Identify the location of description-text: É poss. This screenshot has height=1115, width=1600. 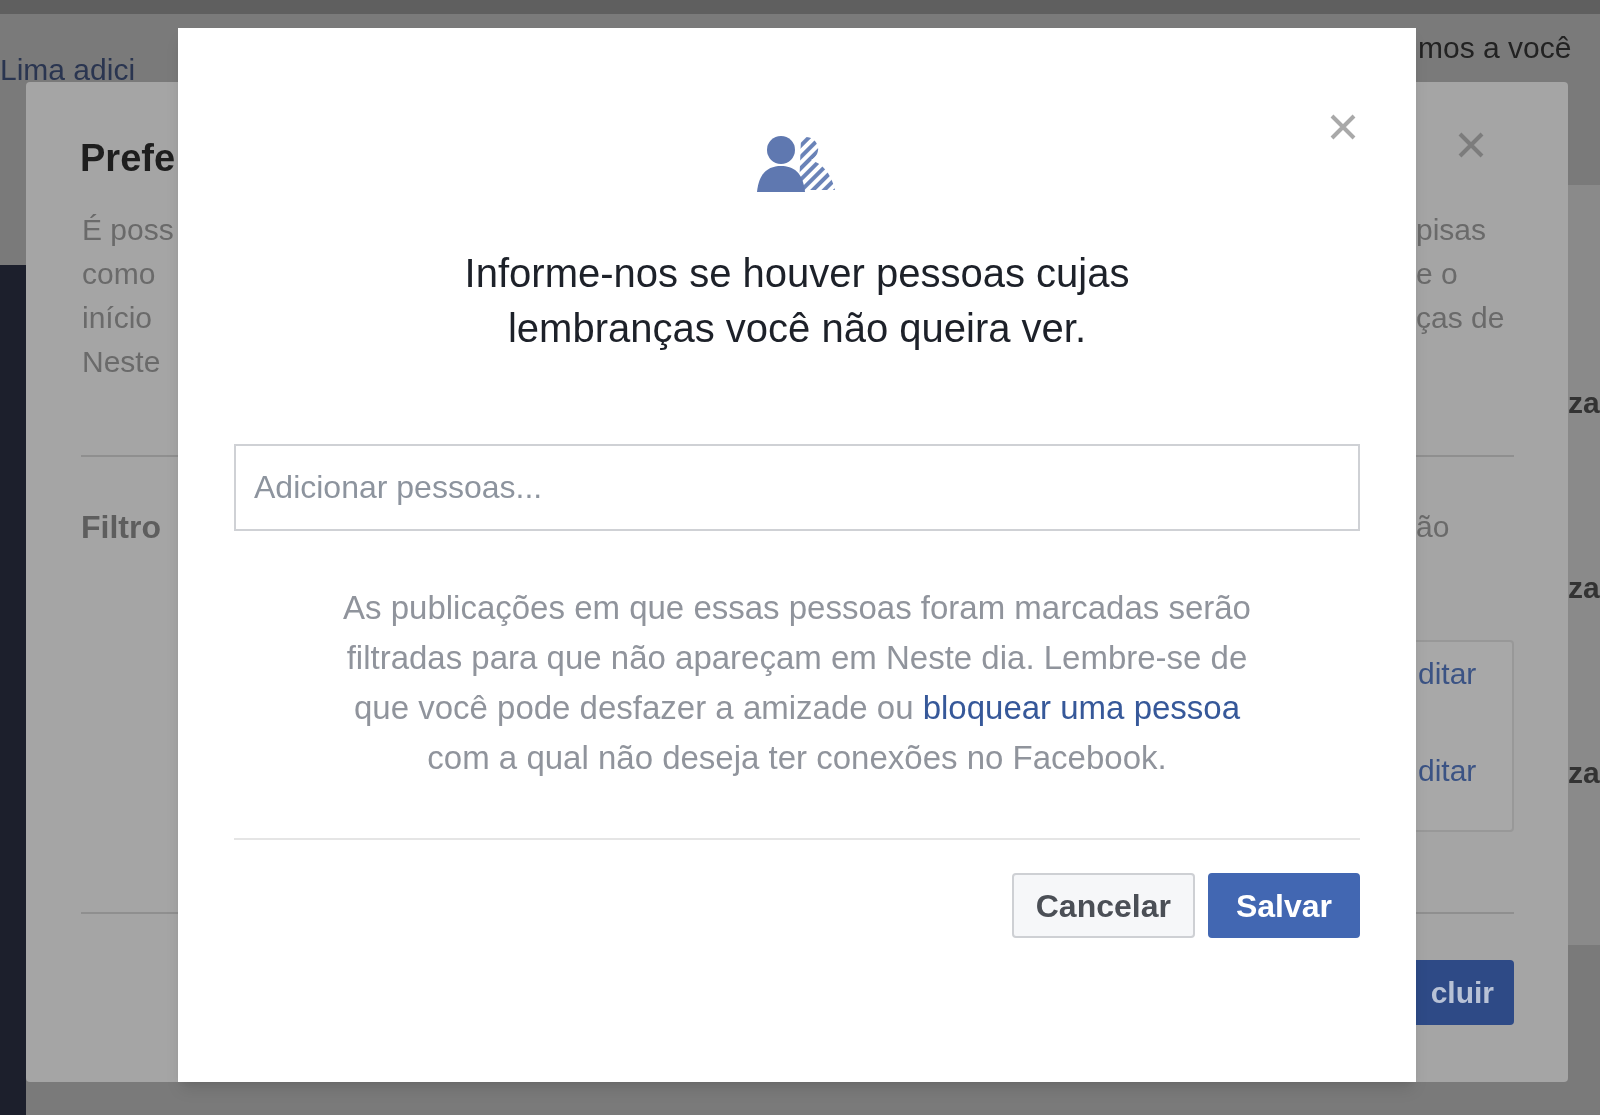
(128, 230).